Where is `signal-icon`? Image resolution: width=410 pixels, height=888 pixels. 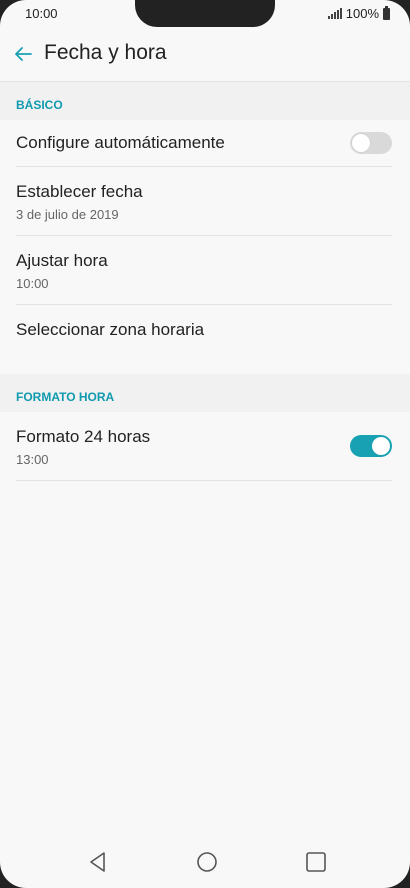
signal-icon is located at coordinates (334, 13).